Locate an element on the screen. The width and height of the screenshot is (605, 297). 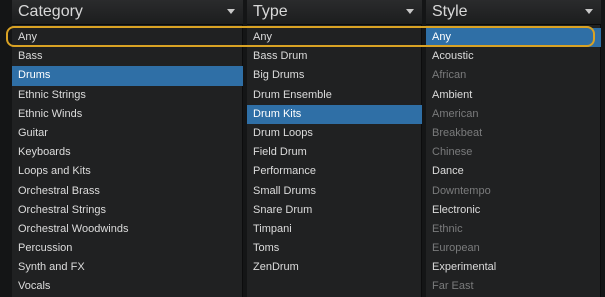
list-item: Guitar is located at coordinates (127, 133).